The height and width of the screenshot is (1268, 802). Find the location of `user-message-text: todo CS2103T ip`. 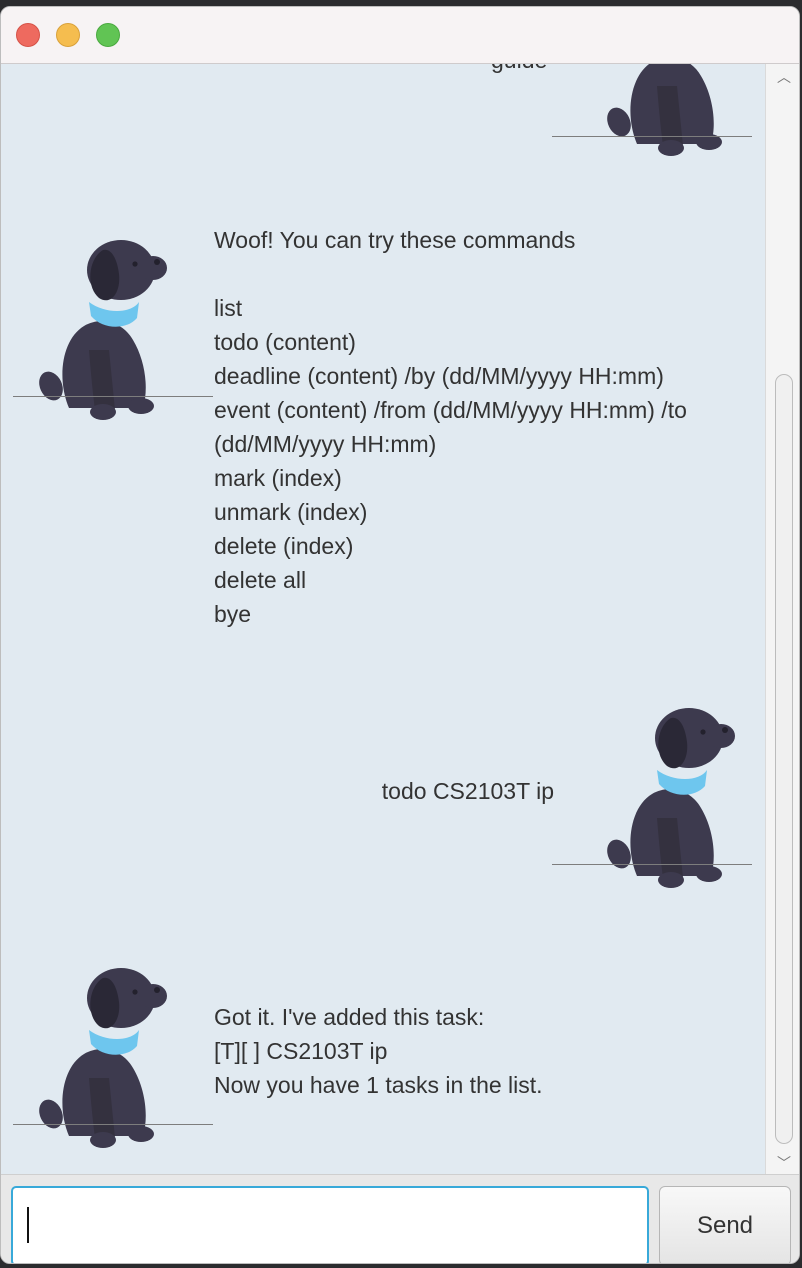

user-message-text: todo CS2103T ip is located at coordinates (467, 791).